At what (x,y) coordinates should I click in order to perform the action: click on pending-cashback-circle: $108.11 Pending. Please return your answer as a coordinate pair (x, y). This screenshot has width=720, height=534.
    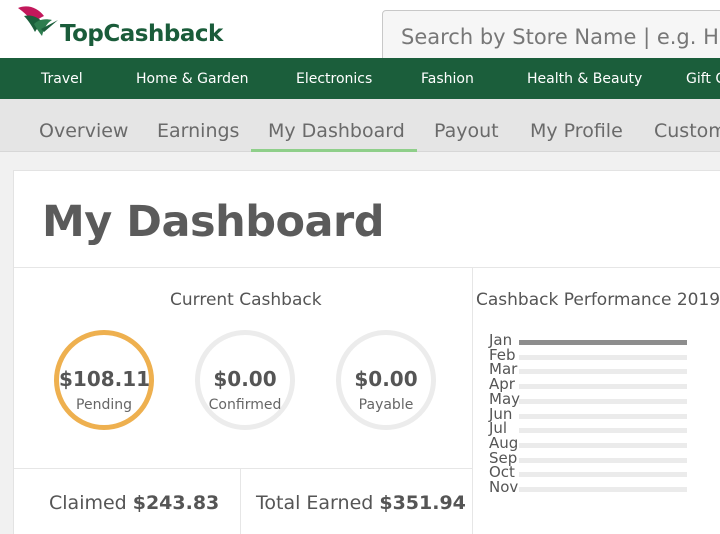
    Looking at the image, I should click on (104, 380).